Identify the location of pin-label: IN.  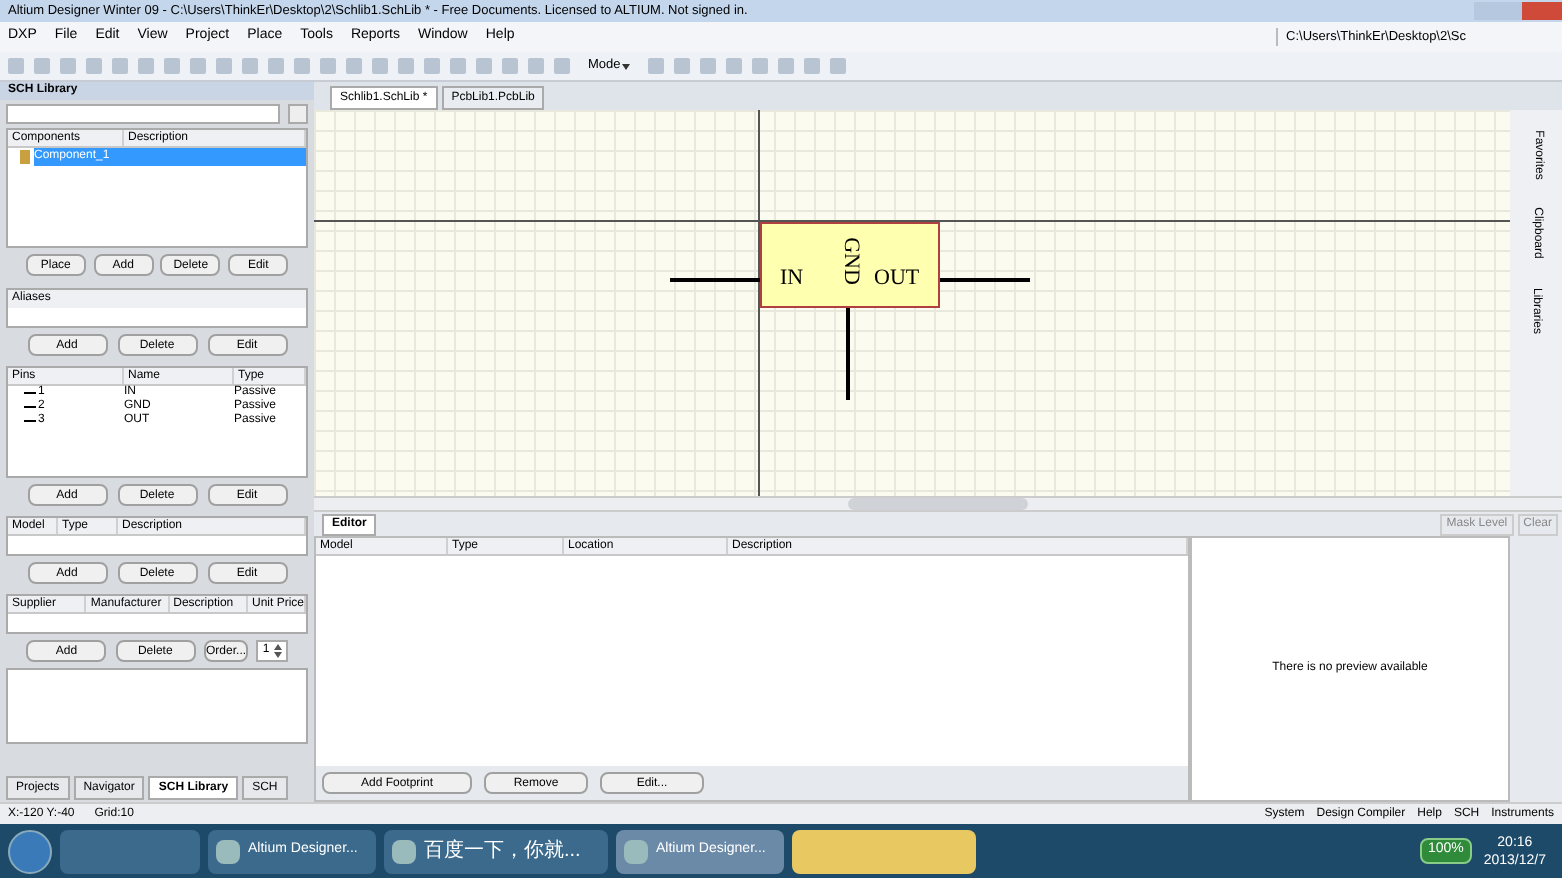
(792, 279).